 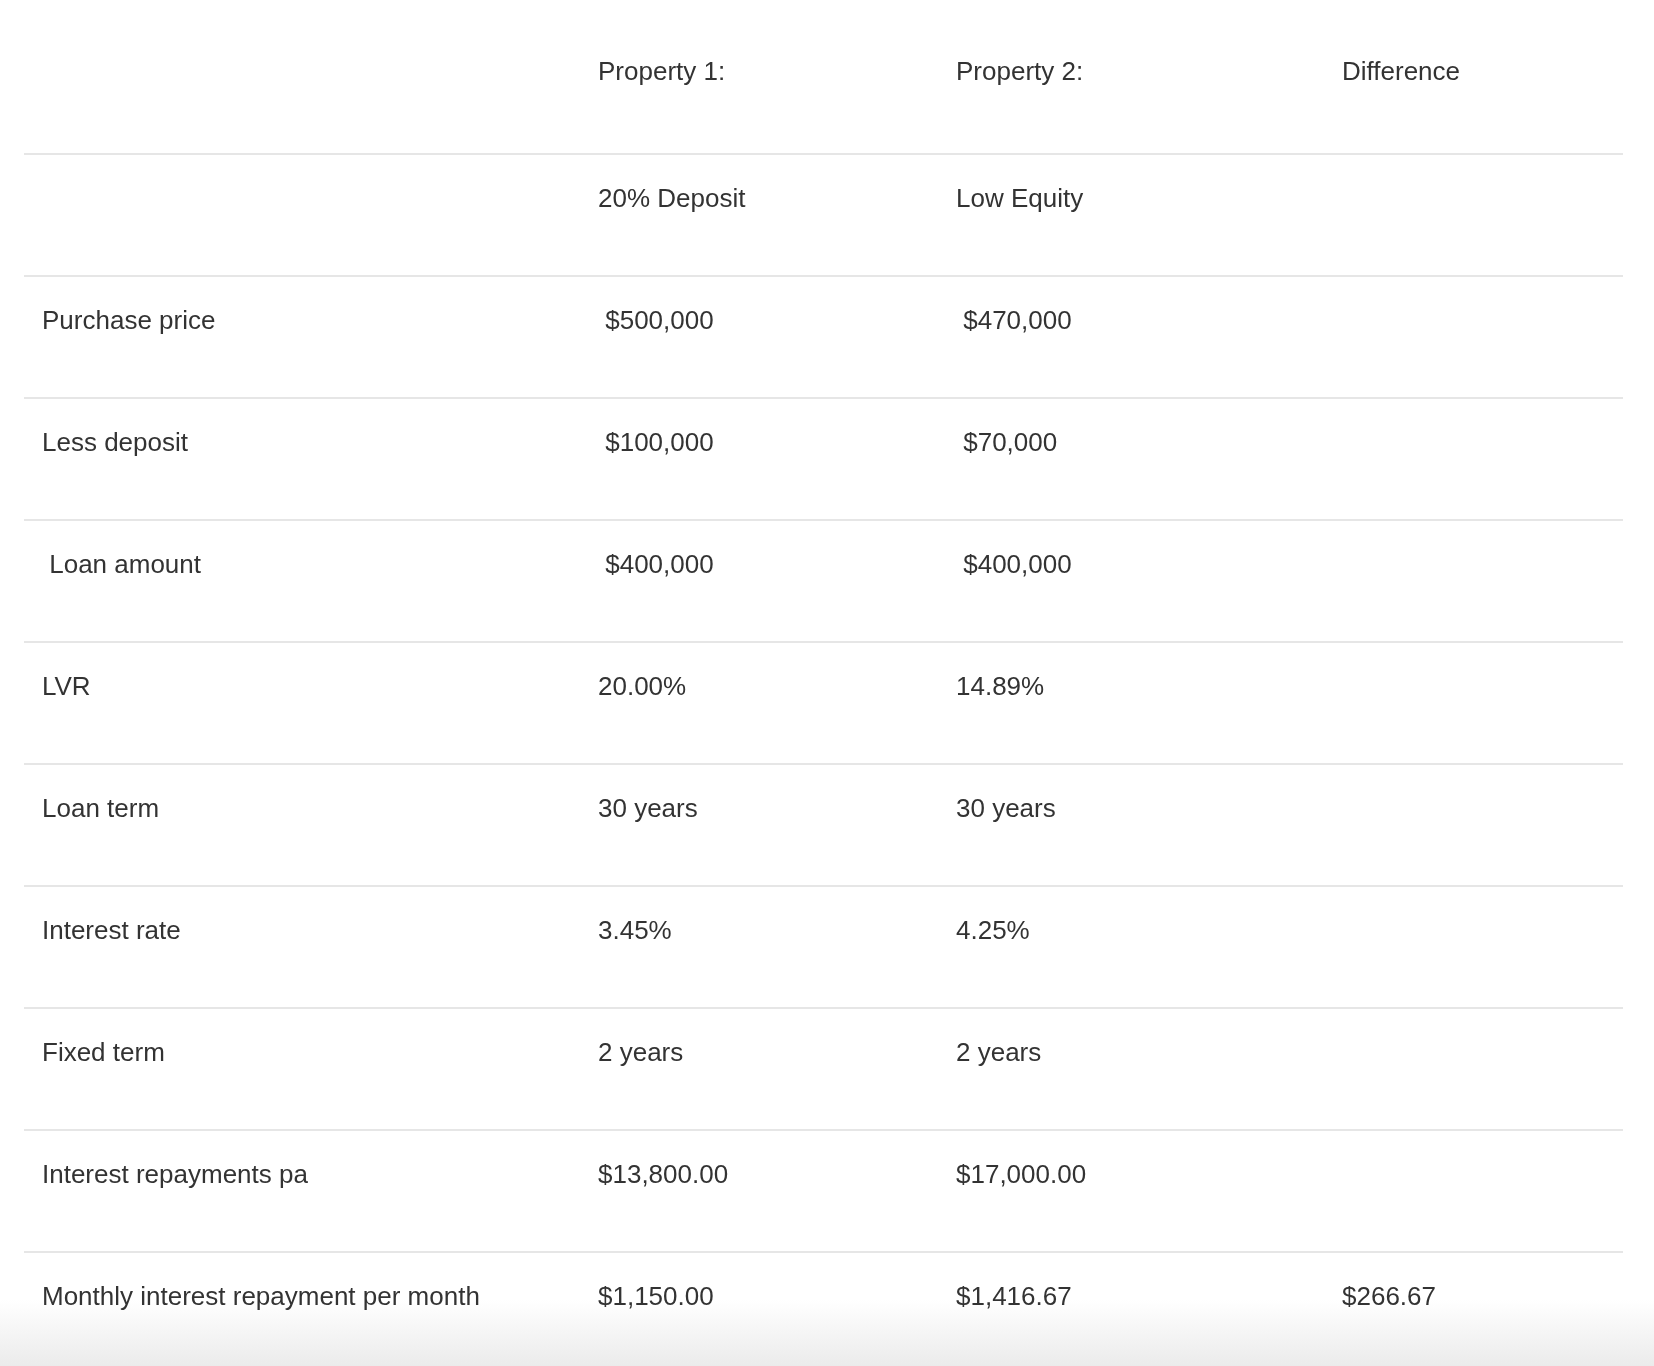 What do you see at coordinates (129, 320) in the screenshot?
I see `row-label: Purchase price` at bounding box center [129, 320].